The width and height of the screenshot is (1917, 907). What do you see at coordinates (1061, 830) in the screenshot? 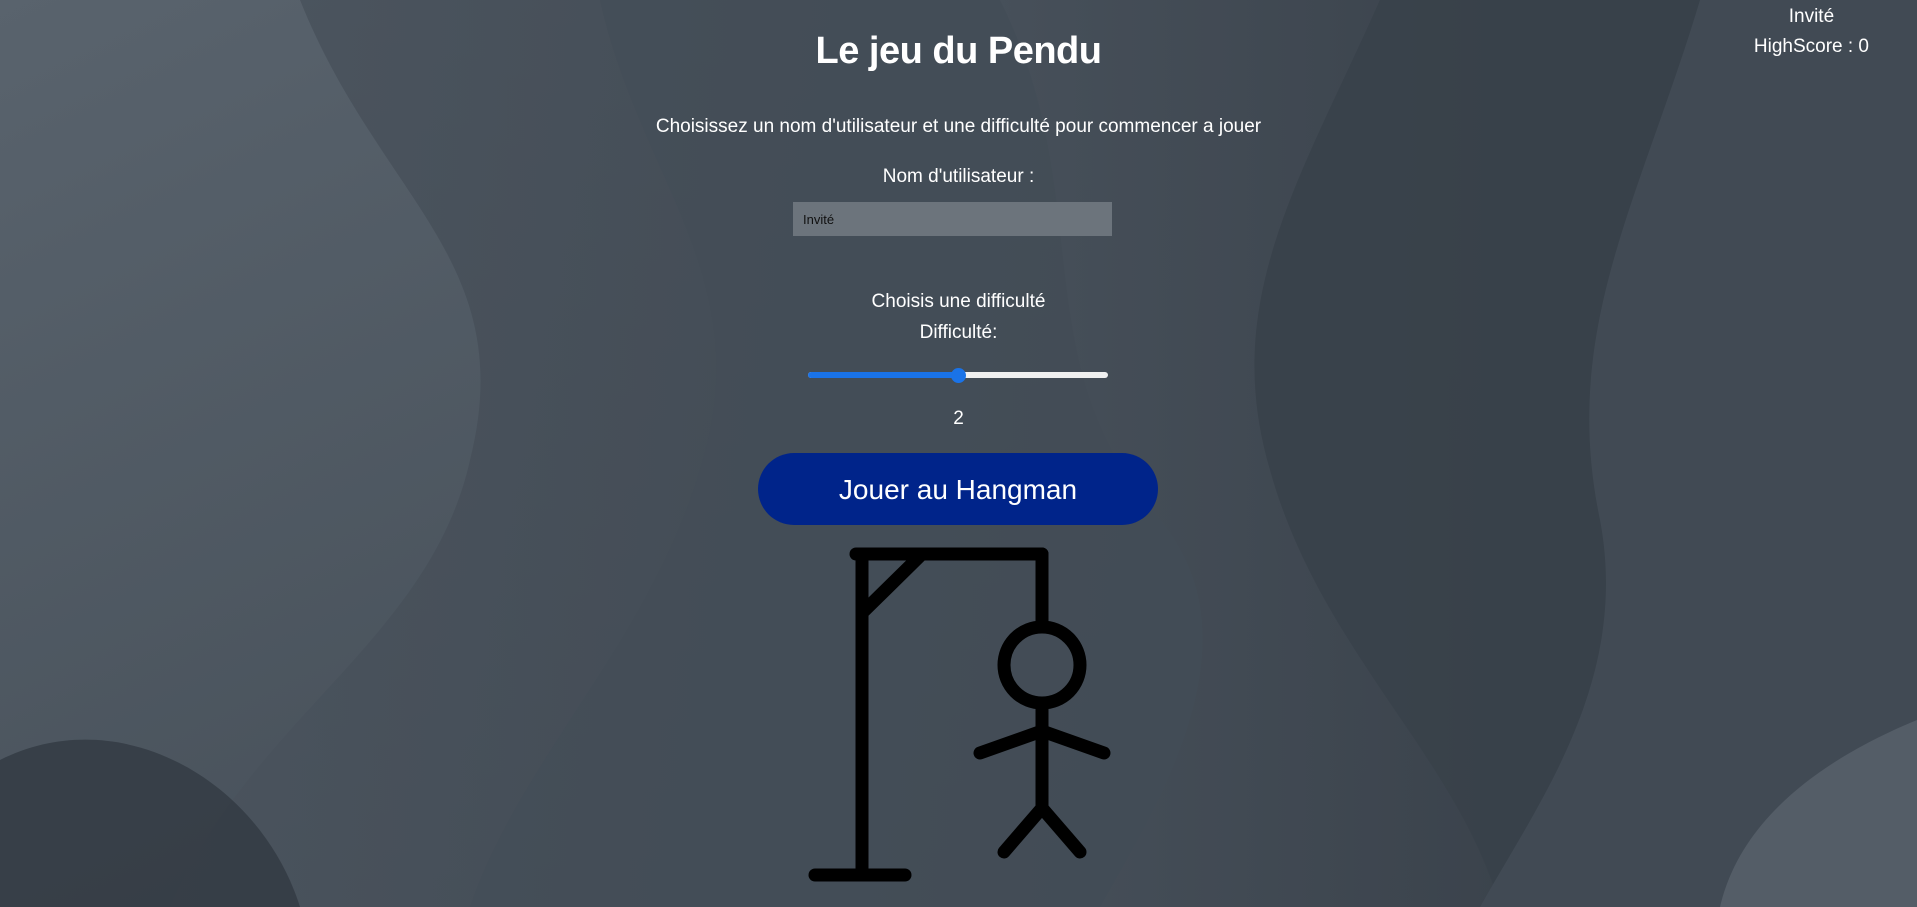
I see `right-leg` at bounding box center [1061, 830].